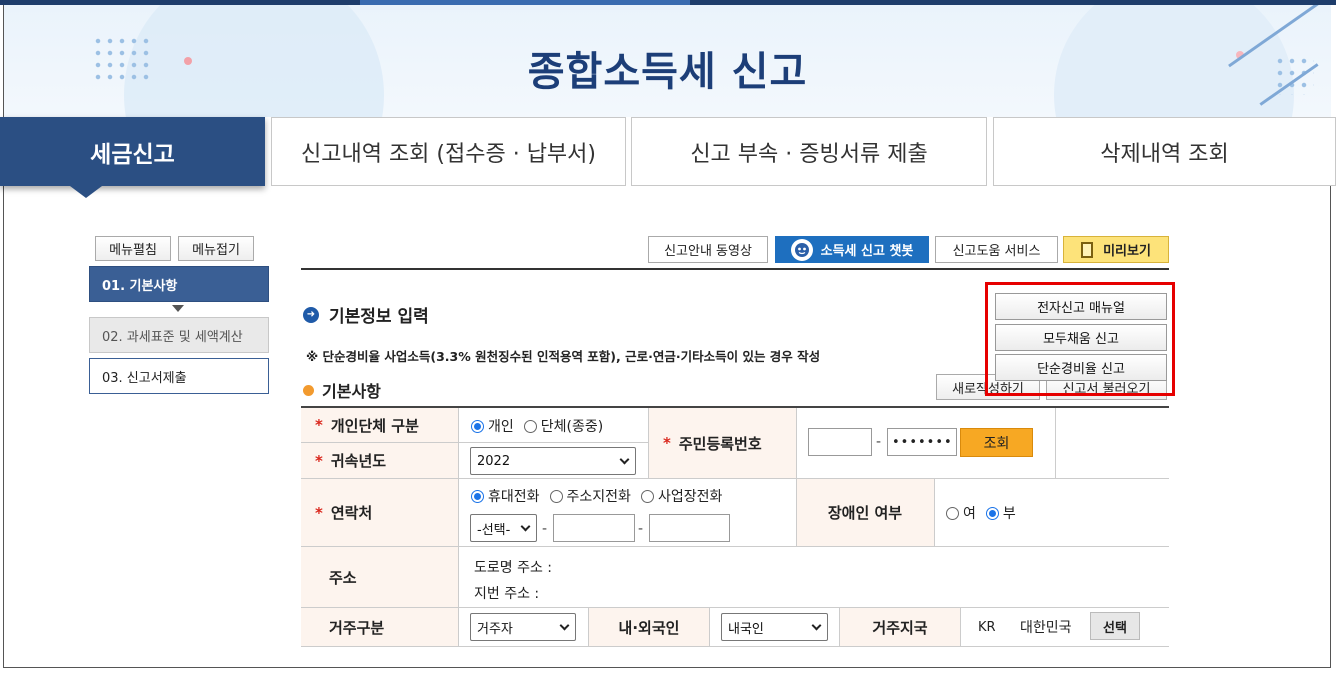 The image size is (1336, 673). I want to click on contact-label: 연락처, so click(351, 513).